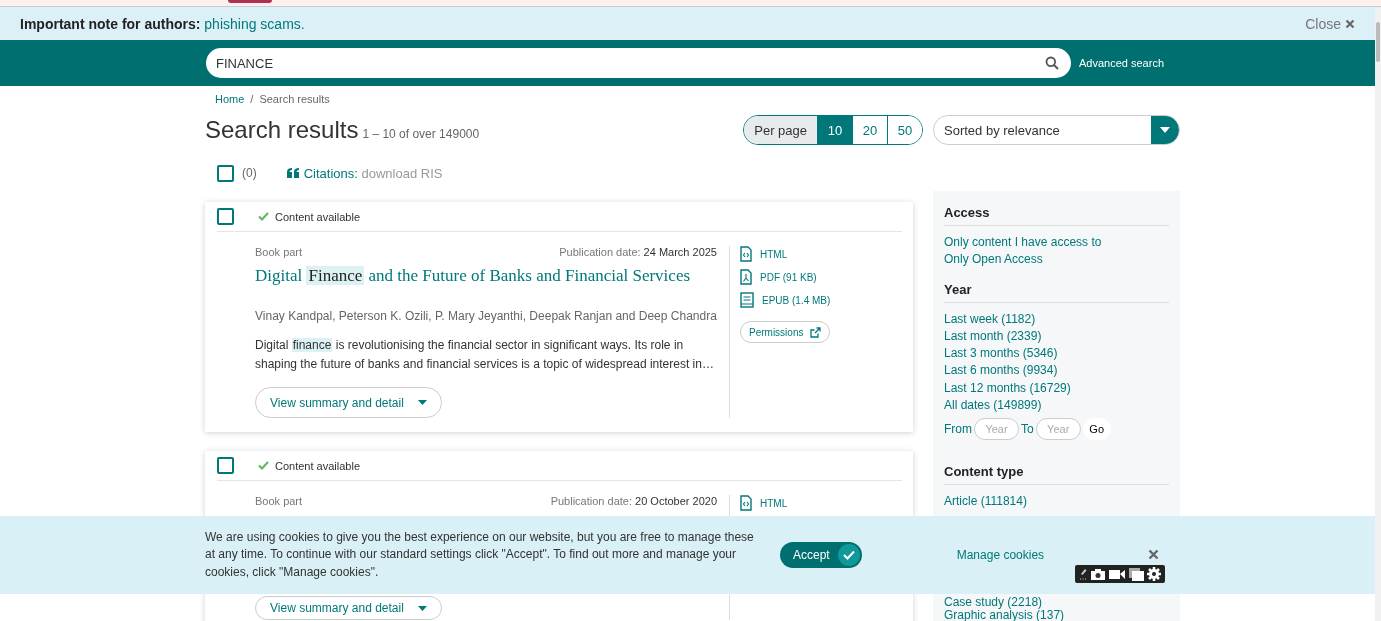 This screenshot has height=621, width=1381. Describe the element at coordinates (1096, 429) in the screenshot. I see `go-button: Go` at that location.